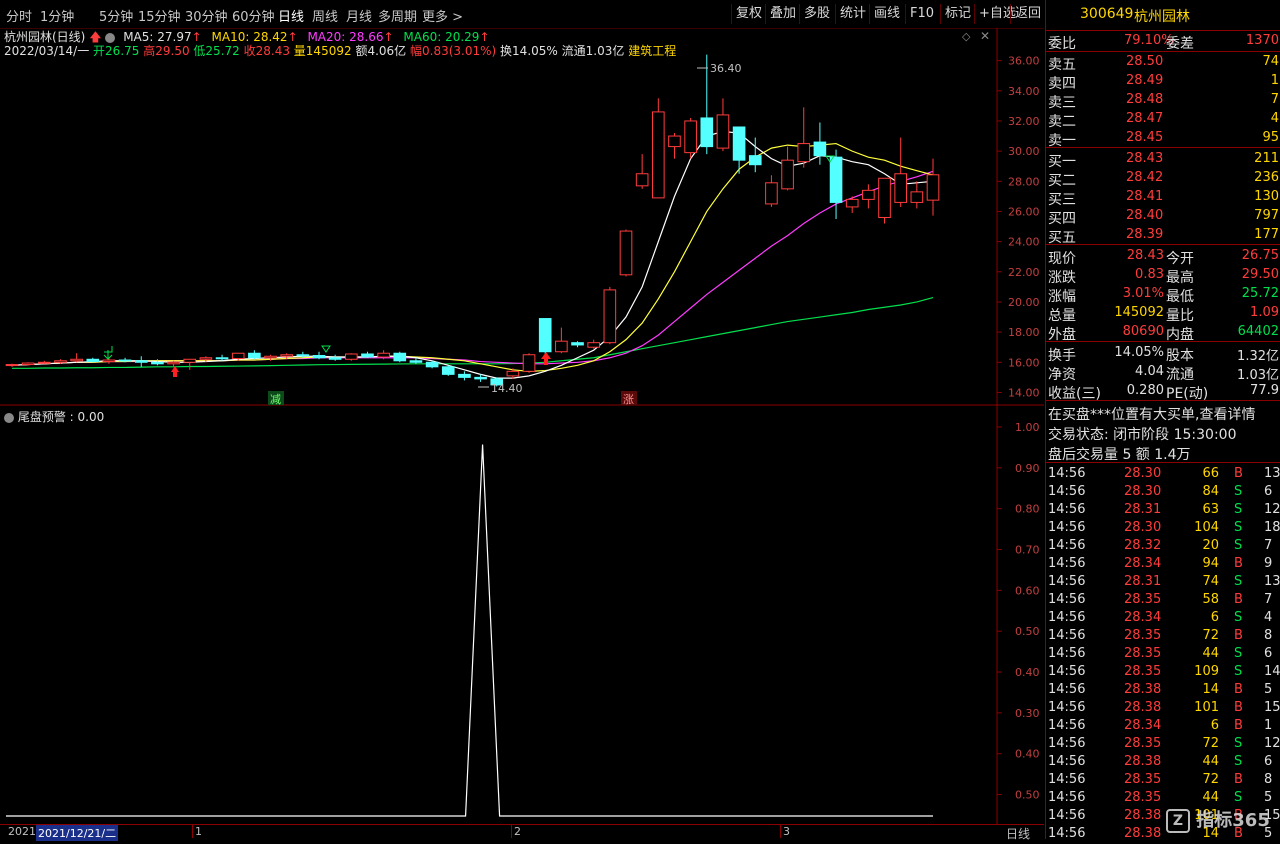 Image resolution: width=1280 pixels, height=844 pixels. I want to click on back-button: 返回, so click(1027, 14).